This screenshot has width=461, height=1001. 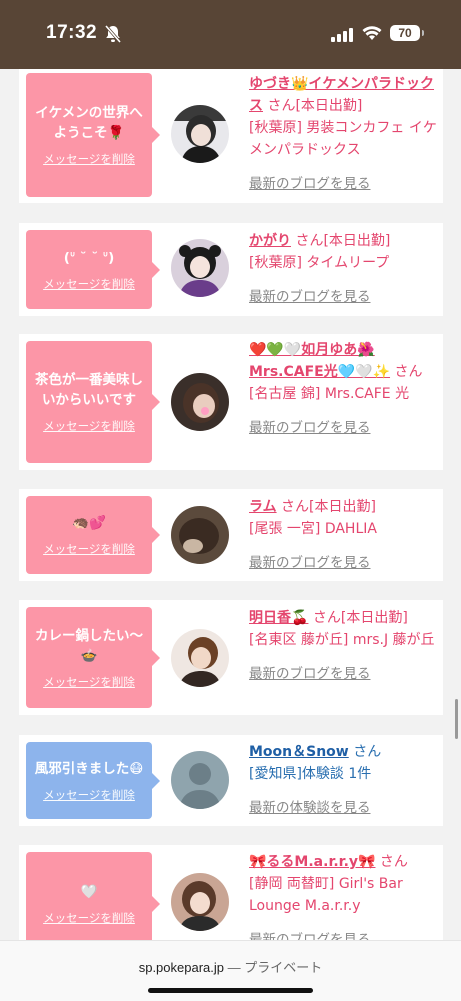 I want to click on cellular-signal-icon, so click(x=342, y=36).